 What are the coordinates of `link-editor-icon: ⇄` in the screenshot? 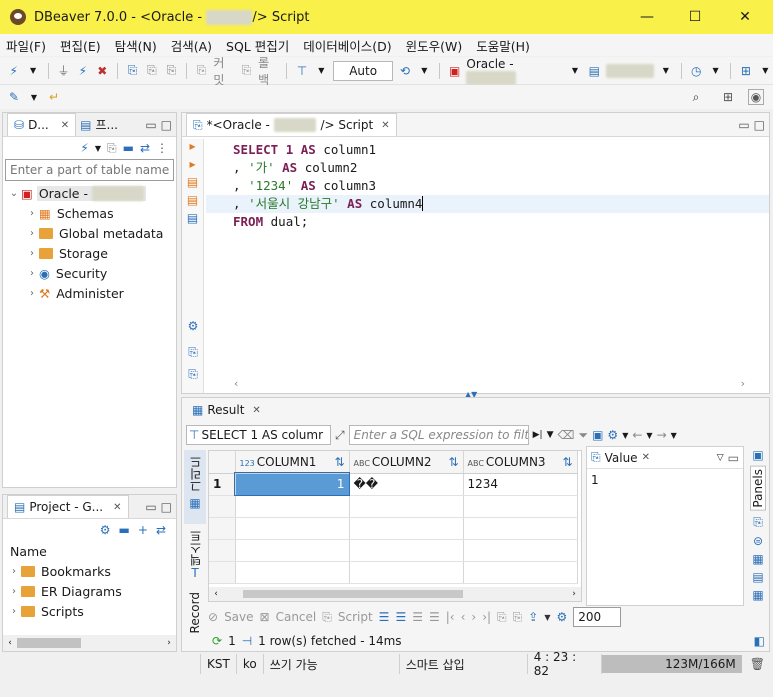 It's located at (145, 148).